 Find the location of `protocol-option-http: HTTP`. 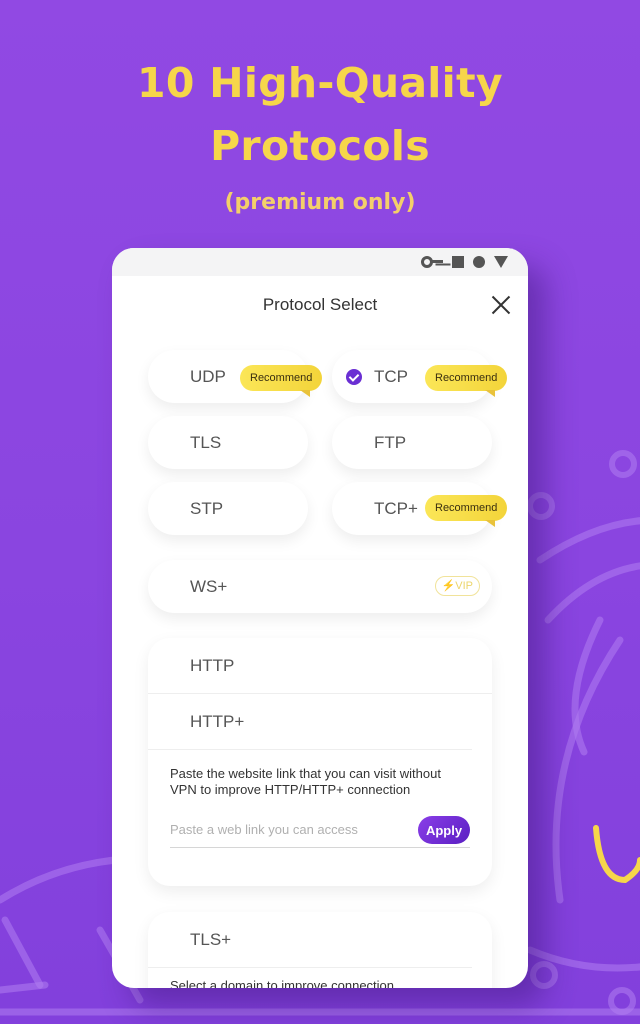

protocol-option-http: HTTP is located at coordinates (320, 666).